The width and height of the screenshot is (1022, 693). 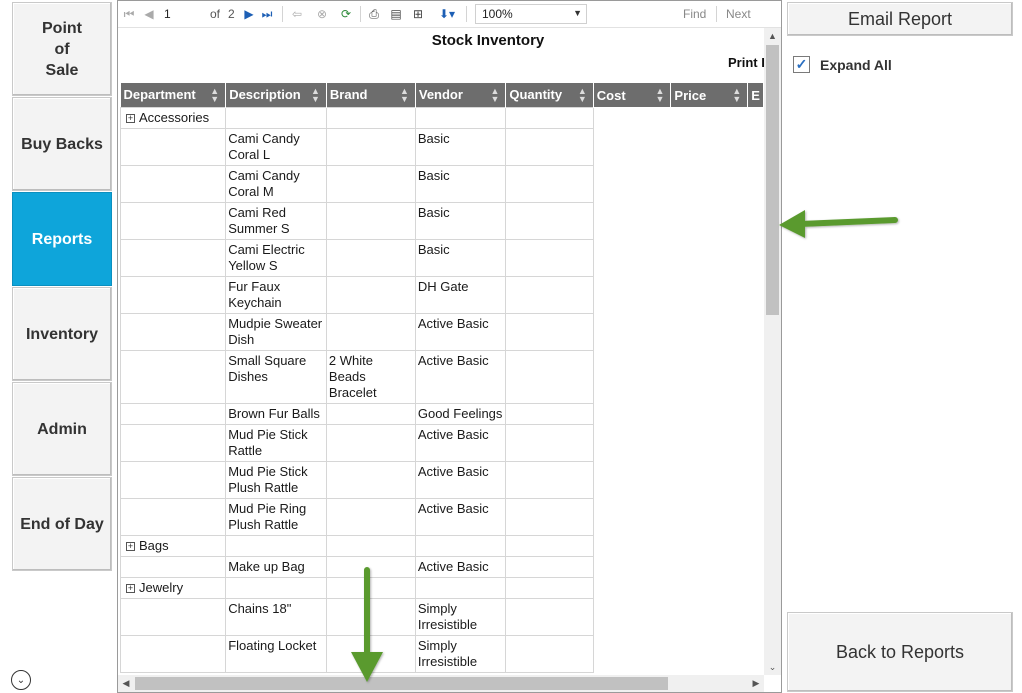 What do you see at coordinates (173, 117) in the screenshot?
I see `department-cell: + Accessories` at bounding box center [173, 117].